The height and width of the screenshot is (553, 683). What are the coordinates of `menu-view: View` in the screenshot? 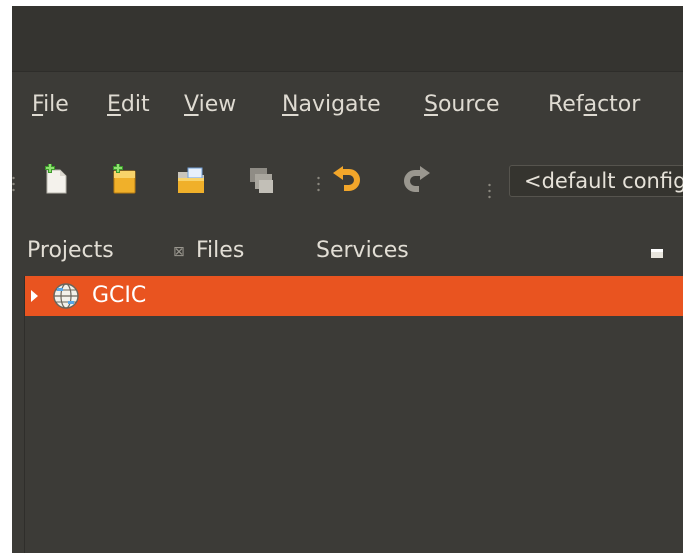 It's located at (210, 104).